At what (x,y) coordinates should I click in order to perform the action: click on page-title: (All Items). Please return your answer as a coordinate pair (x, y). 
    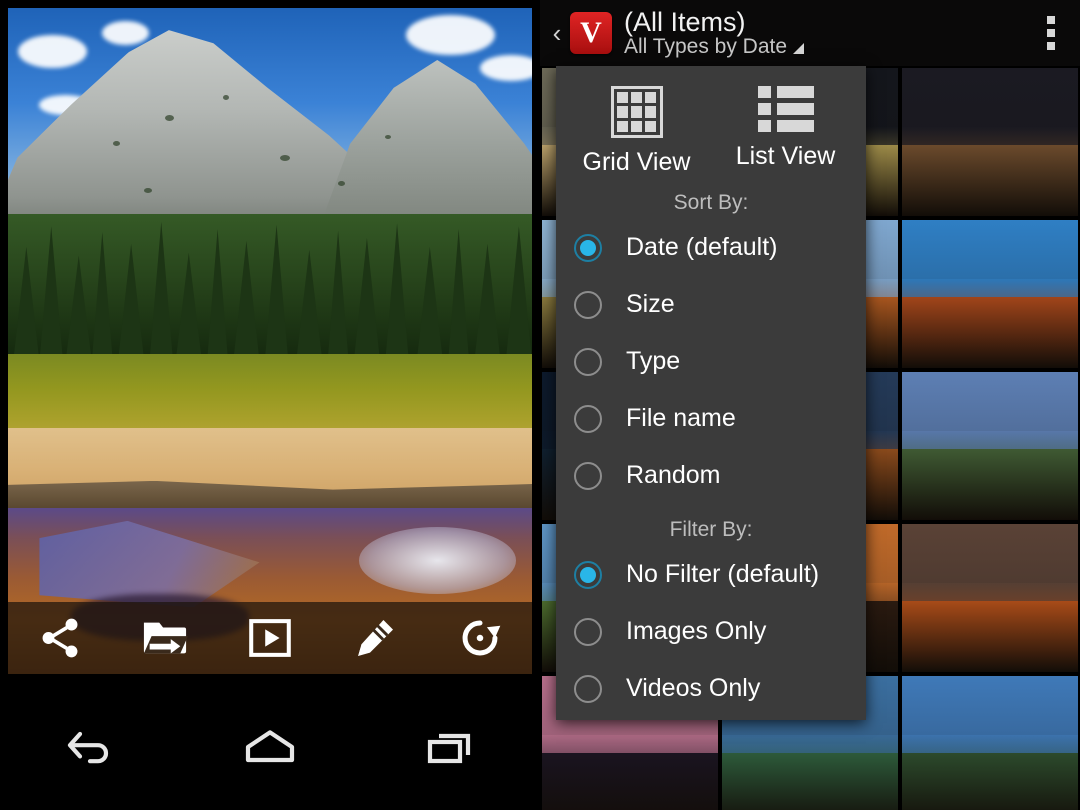
    Looking at the image, I should click on (685, 21).